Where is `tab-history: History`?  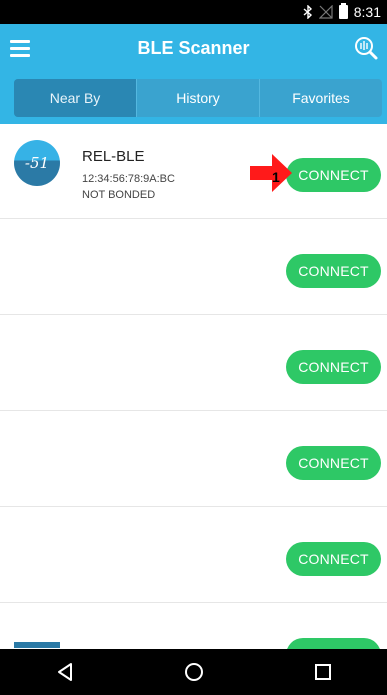
tab-history: History is located at coordinates (197, 98).